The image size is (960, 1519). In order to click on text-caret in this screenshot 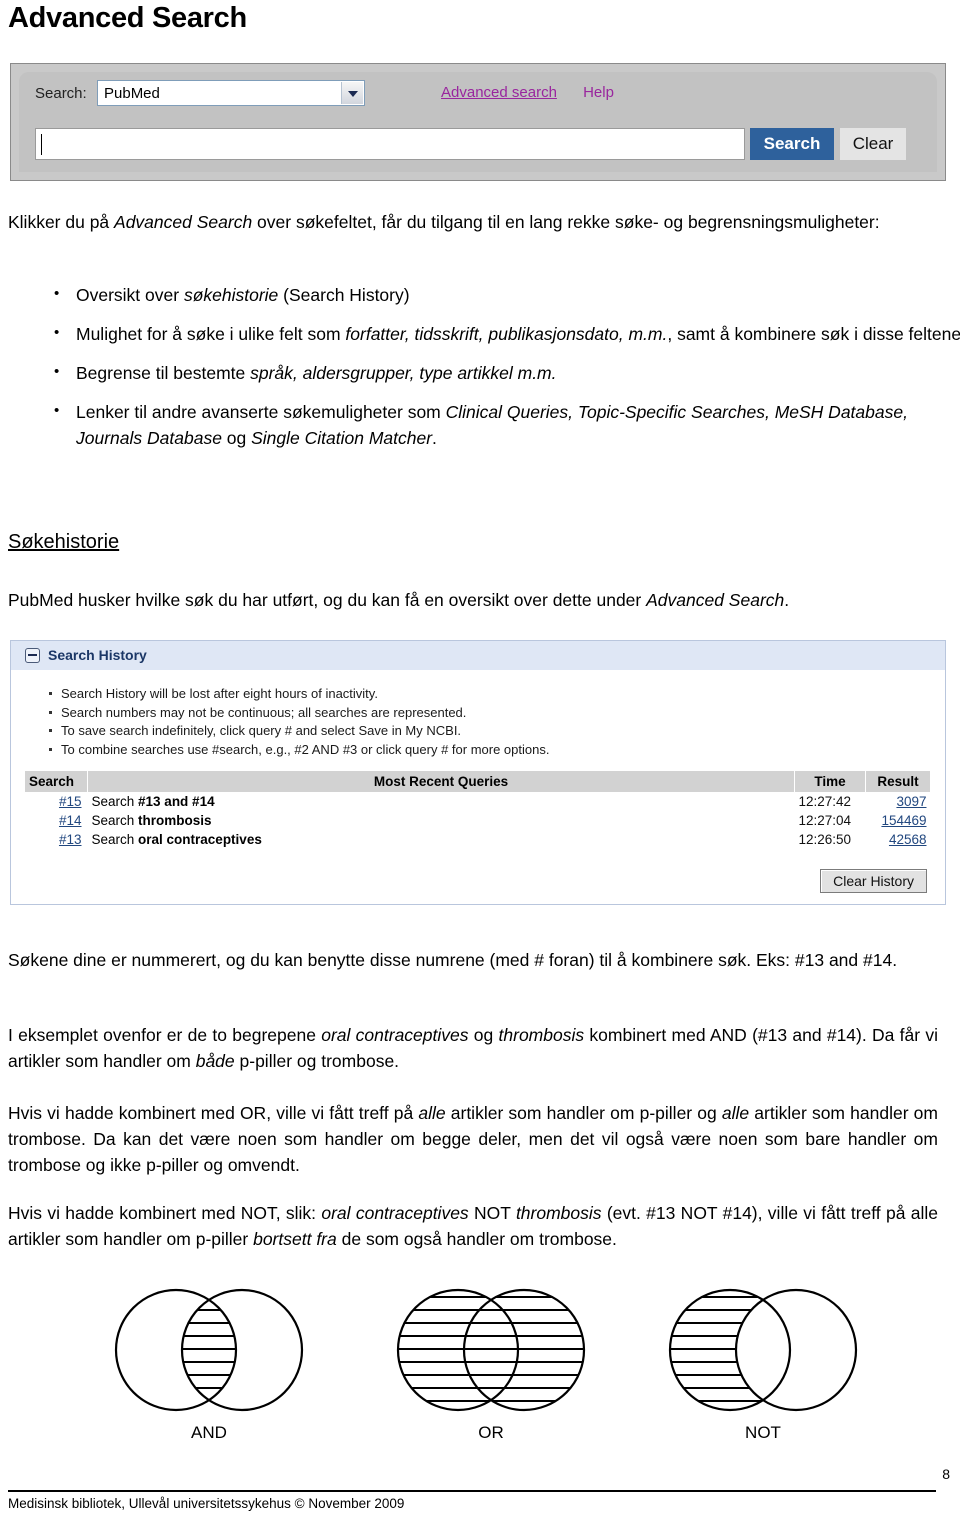, I will do `click(41, 144)`.